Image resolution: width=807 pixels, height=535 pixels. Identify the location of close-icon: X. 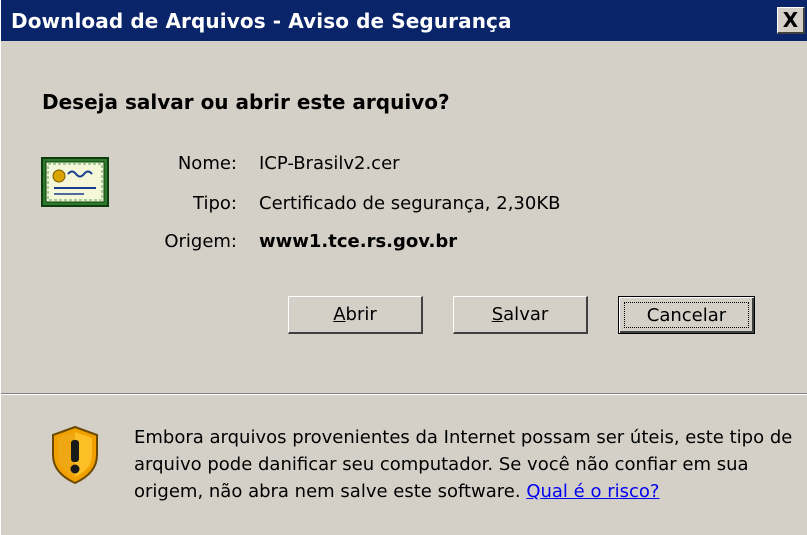
(790, 20).